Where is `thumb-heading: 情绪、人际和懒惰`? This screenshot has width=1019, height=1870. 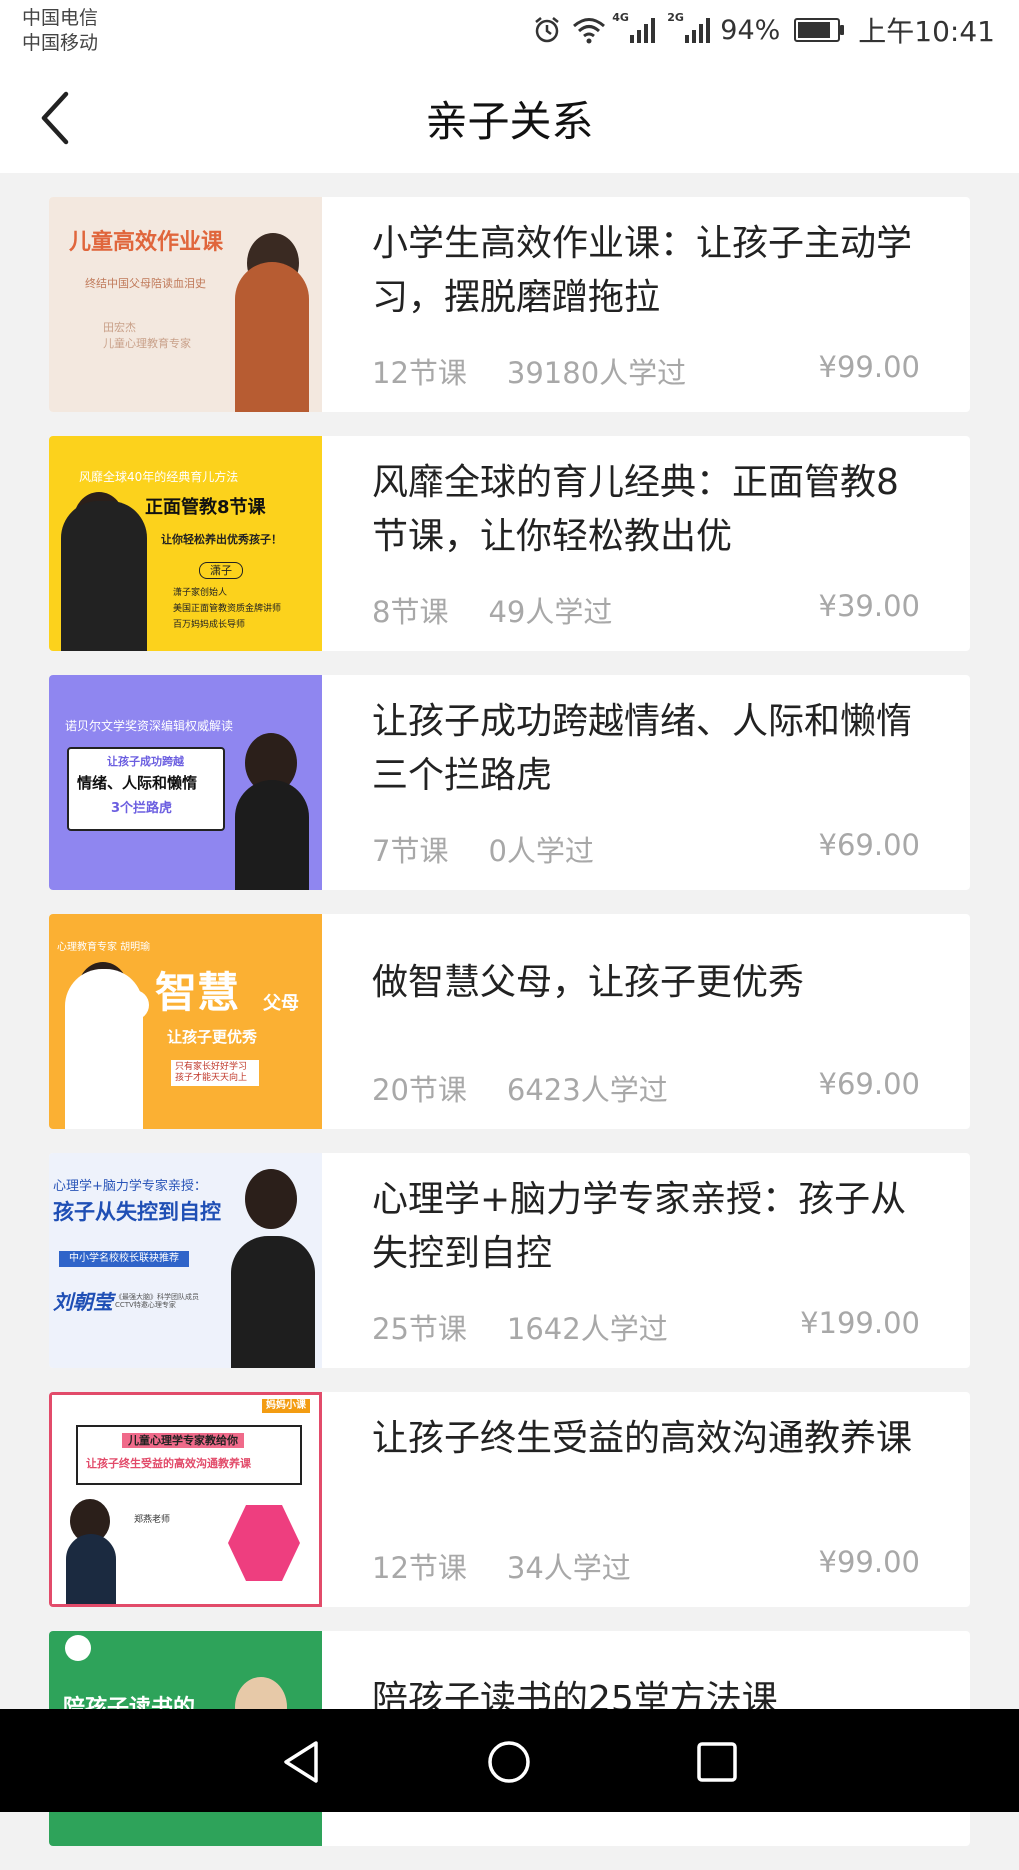 thumb-heading: 情绪、人际和懒惰 is located at coordinates (137, 783).